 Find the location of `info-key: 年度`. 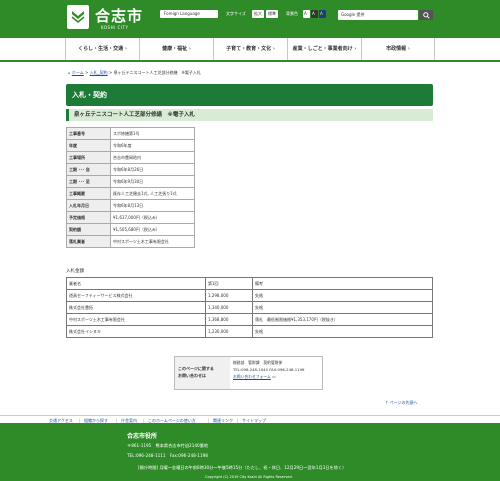

info-key: 年度 is located at coordinates (88, 145).